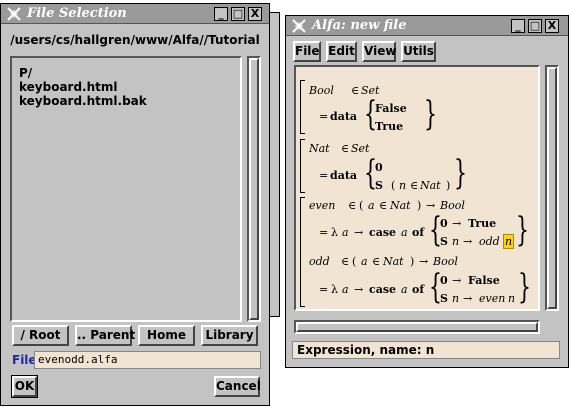 The image size is (569, 407). What do you see at coordinates (147, 360) in the screenshot?
I see `file-name-input: evenodd.alfa` at bounding box center [147, 360].